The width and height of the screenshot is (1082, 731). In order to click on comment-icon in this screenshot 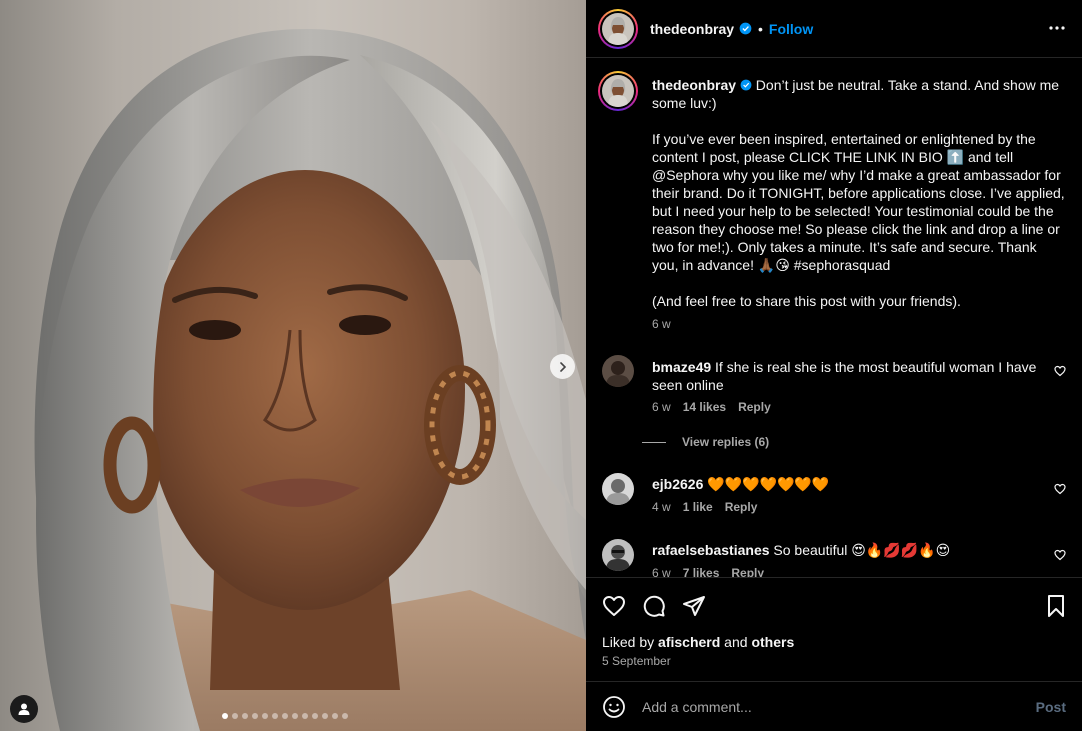, I will do `click(654, 606)`.